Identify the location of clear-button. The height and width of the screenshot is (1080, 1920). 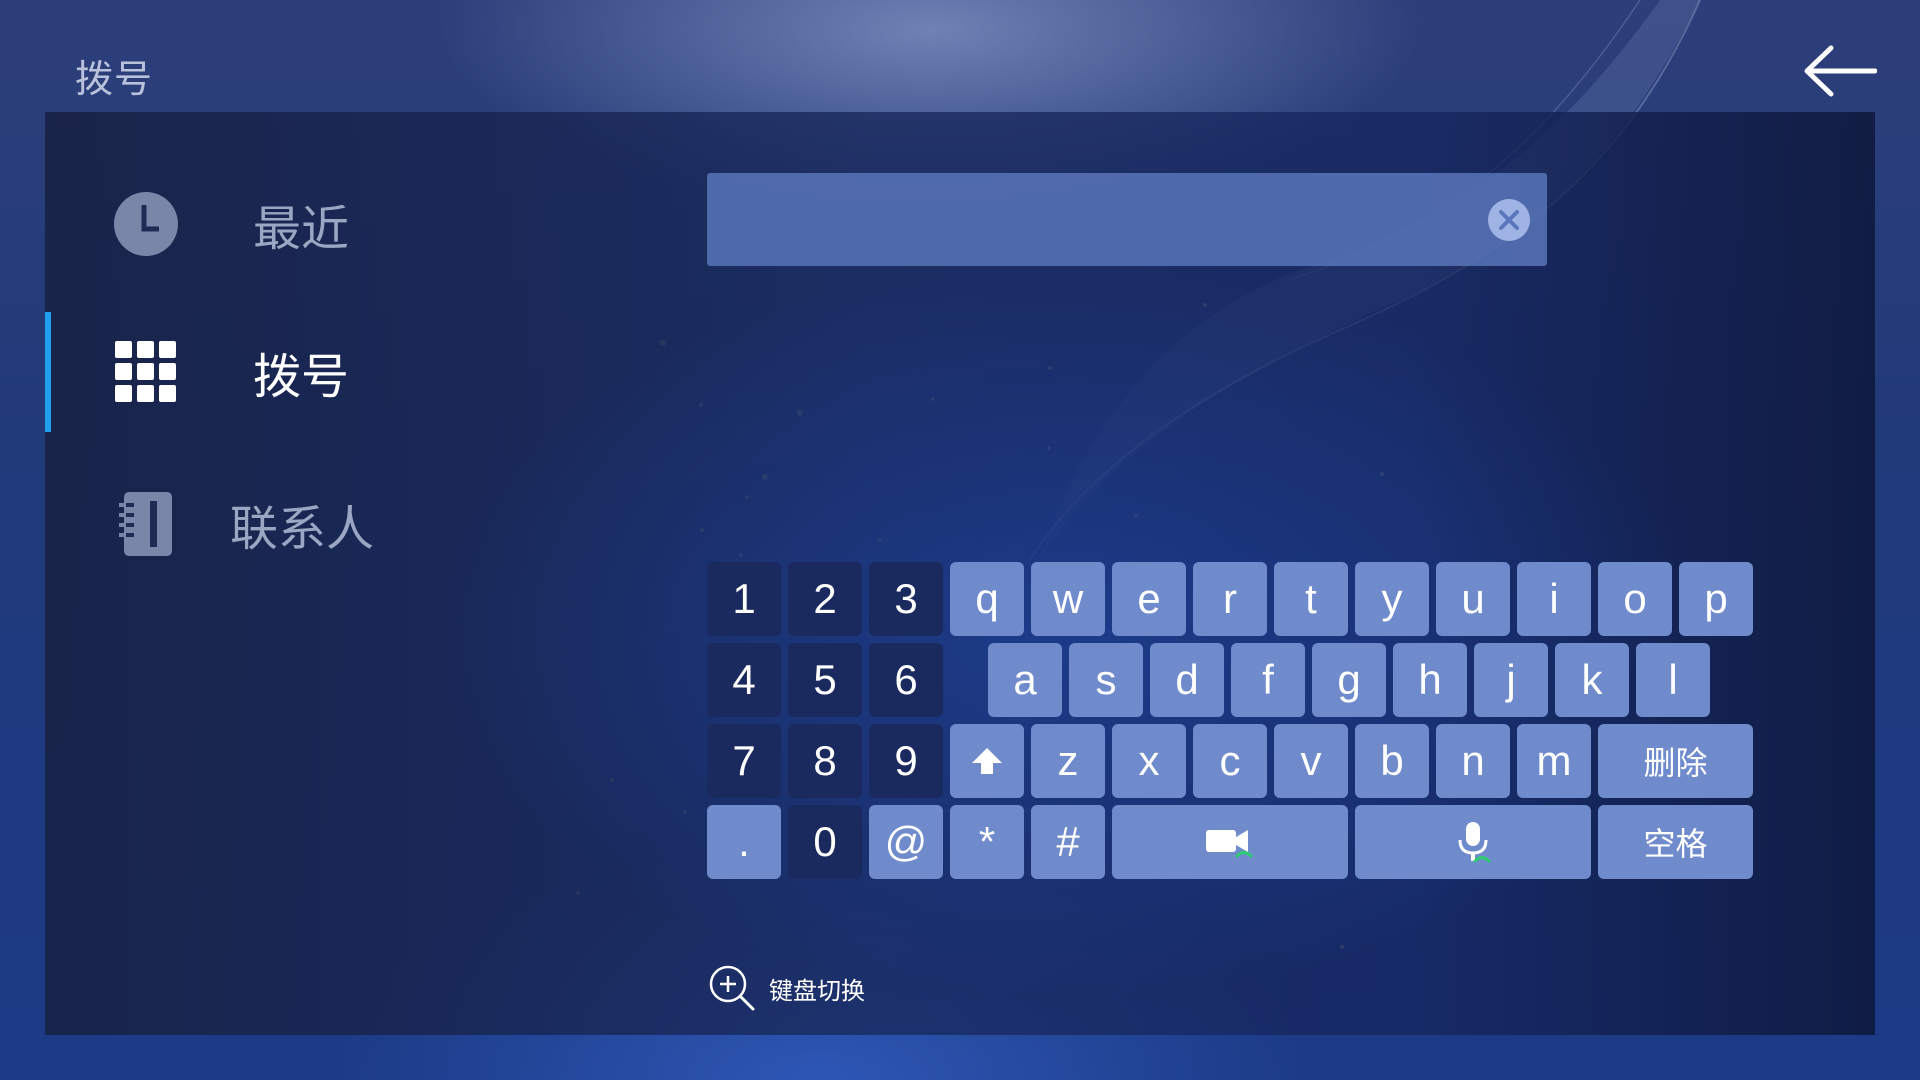
(1509, 220).